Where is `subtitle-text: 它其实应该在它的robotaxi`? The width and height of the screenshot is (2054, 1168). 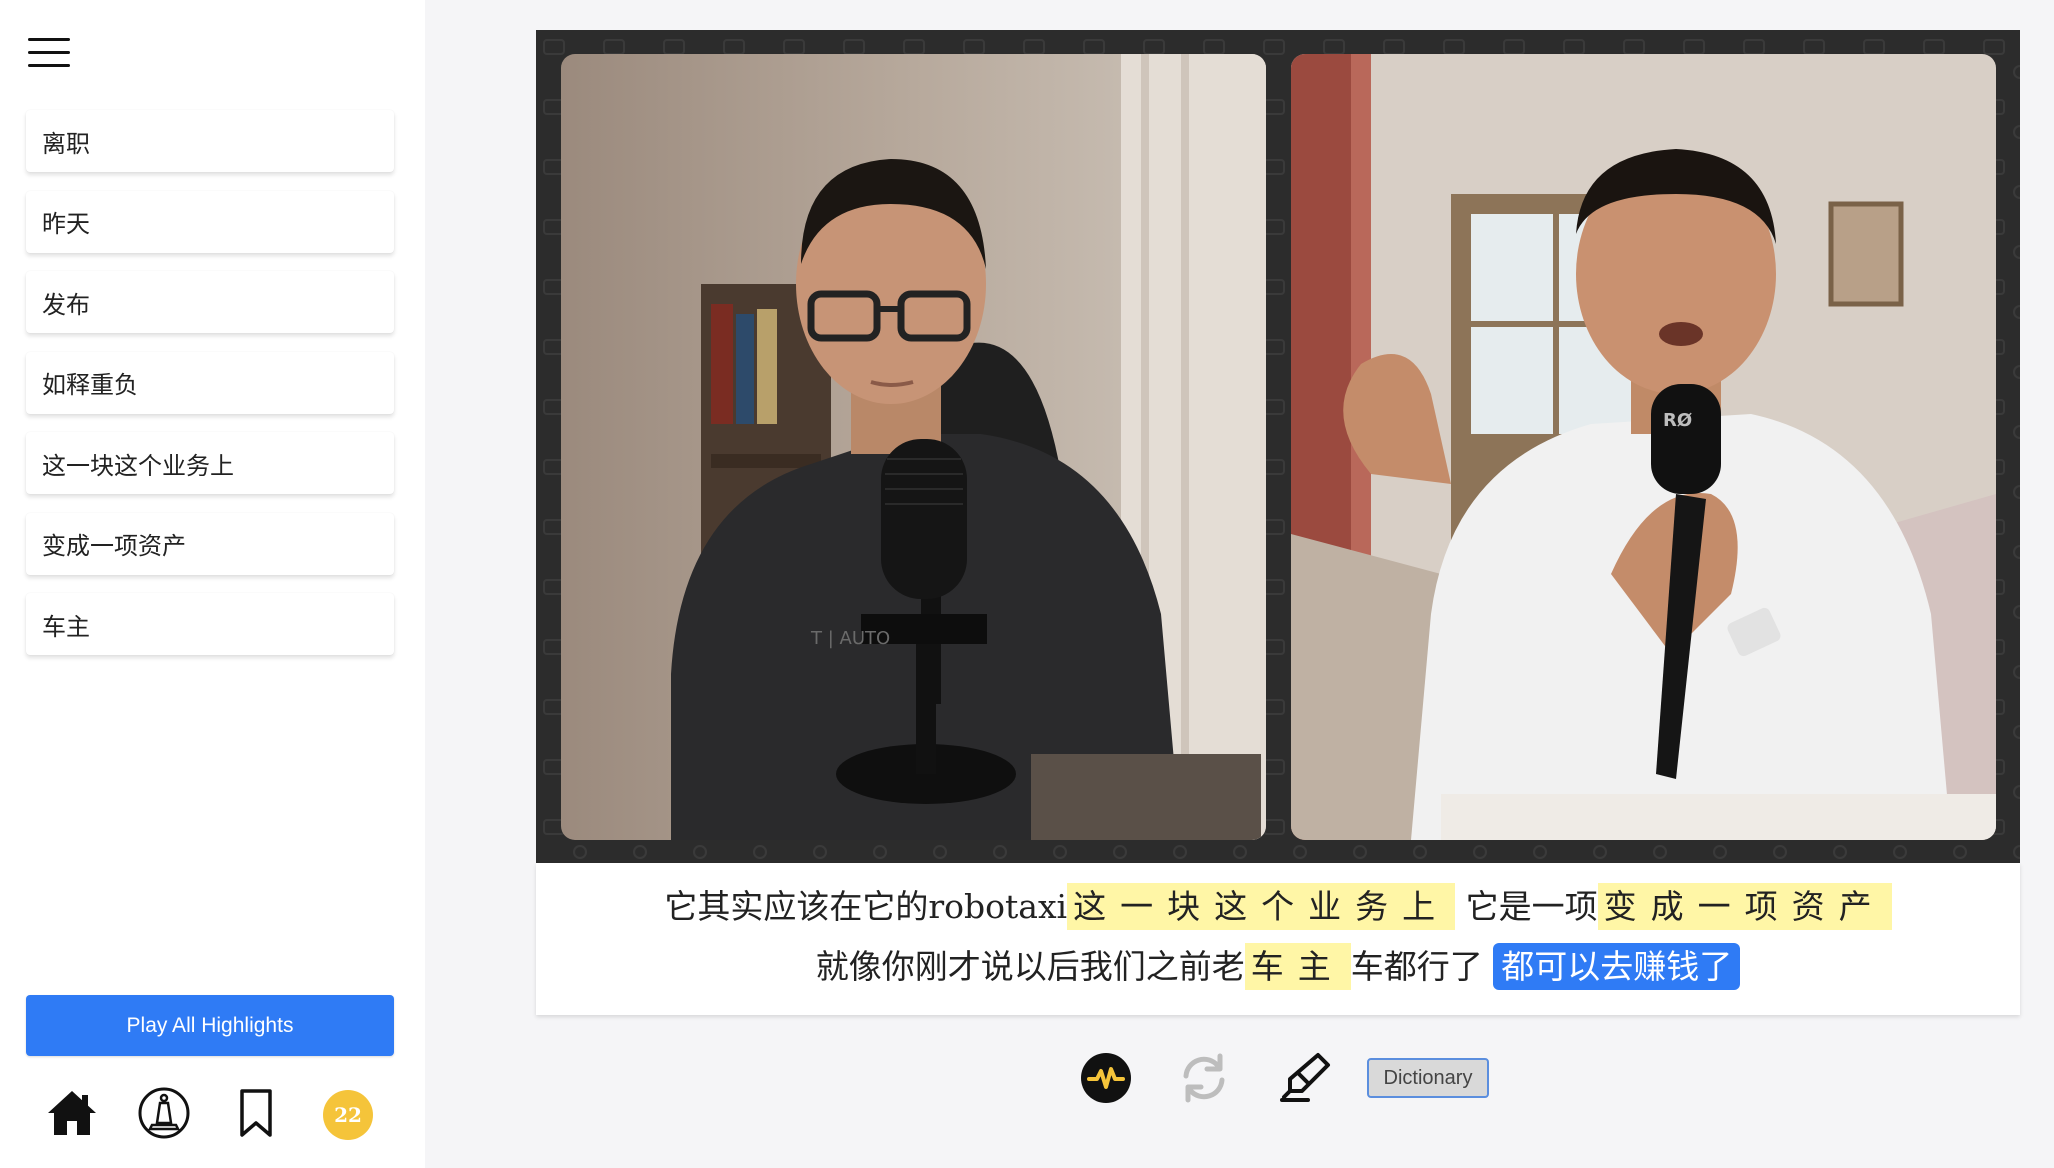
subtitle-text: 它其实应该在它的robotaxi is located at coordinates (865, 906).